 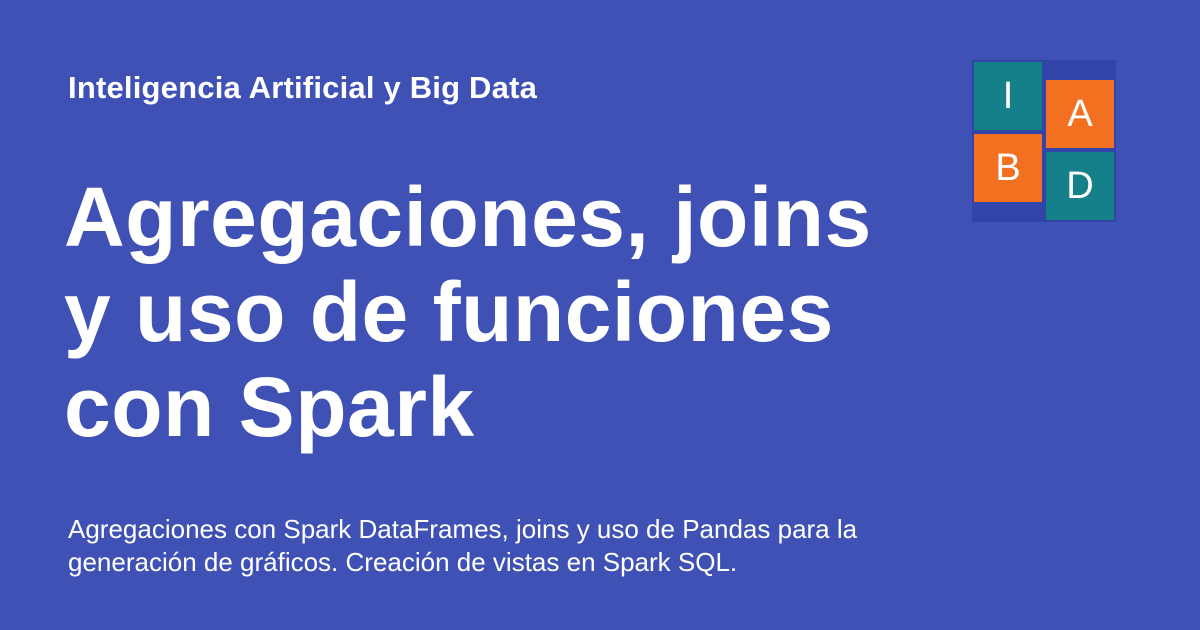 I want to click on logo-tile-d: D, so click(x=1080, y=186).